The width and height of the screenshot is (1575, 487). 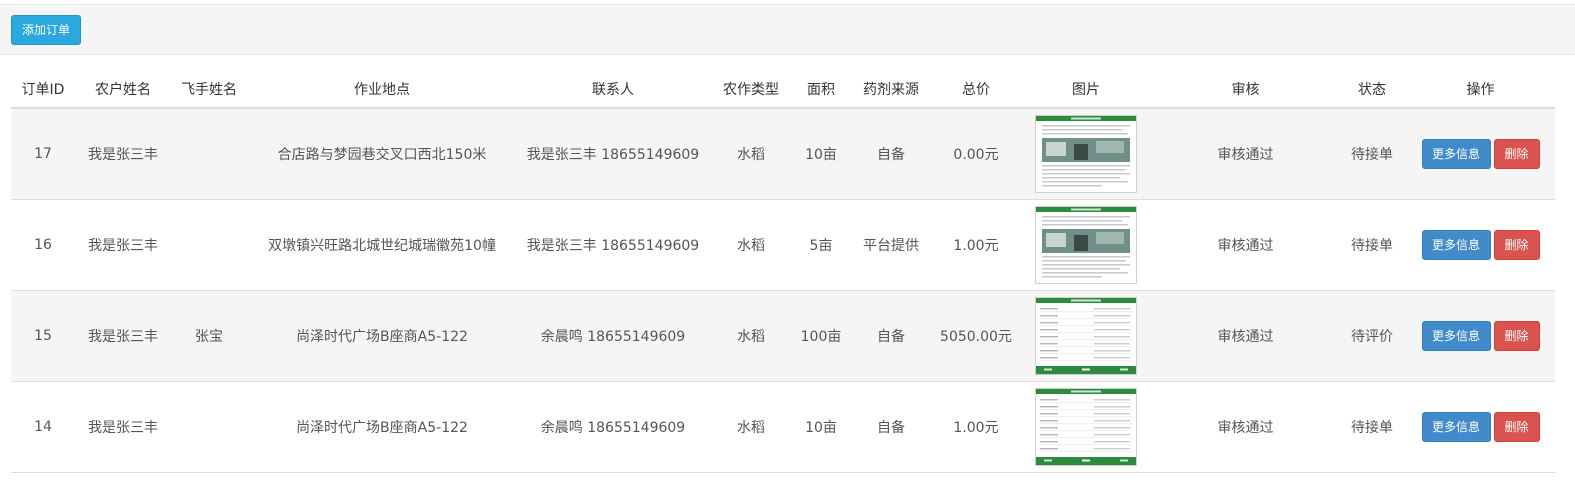 What do you see at coordinates (821, 245) in the screenshot?
I see `cell-area: 5亩` at bounding box center [821, 245].